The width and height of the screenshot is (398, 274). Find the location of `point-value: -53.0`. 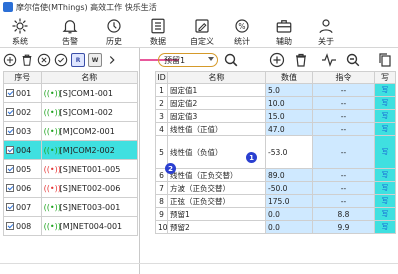

point-value: -53.0 is located at coordinates (289, 152).